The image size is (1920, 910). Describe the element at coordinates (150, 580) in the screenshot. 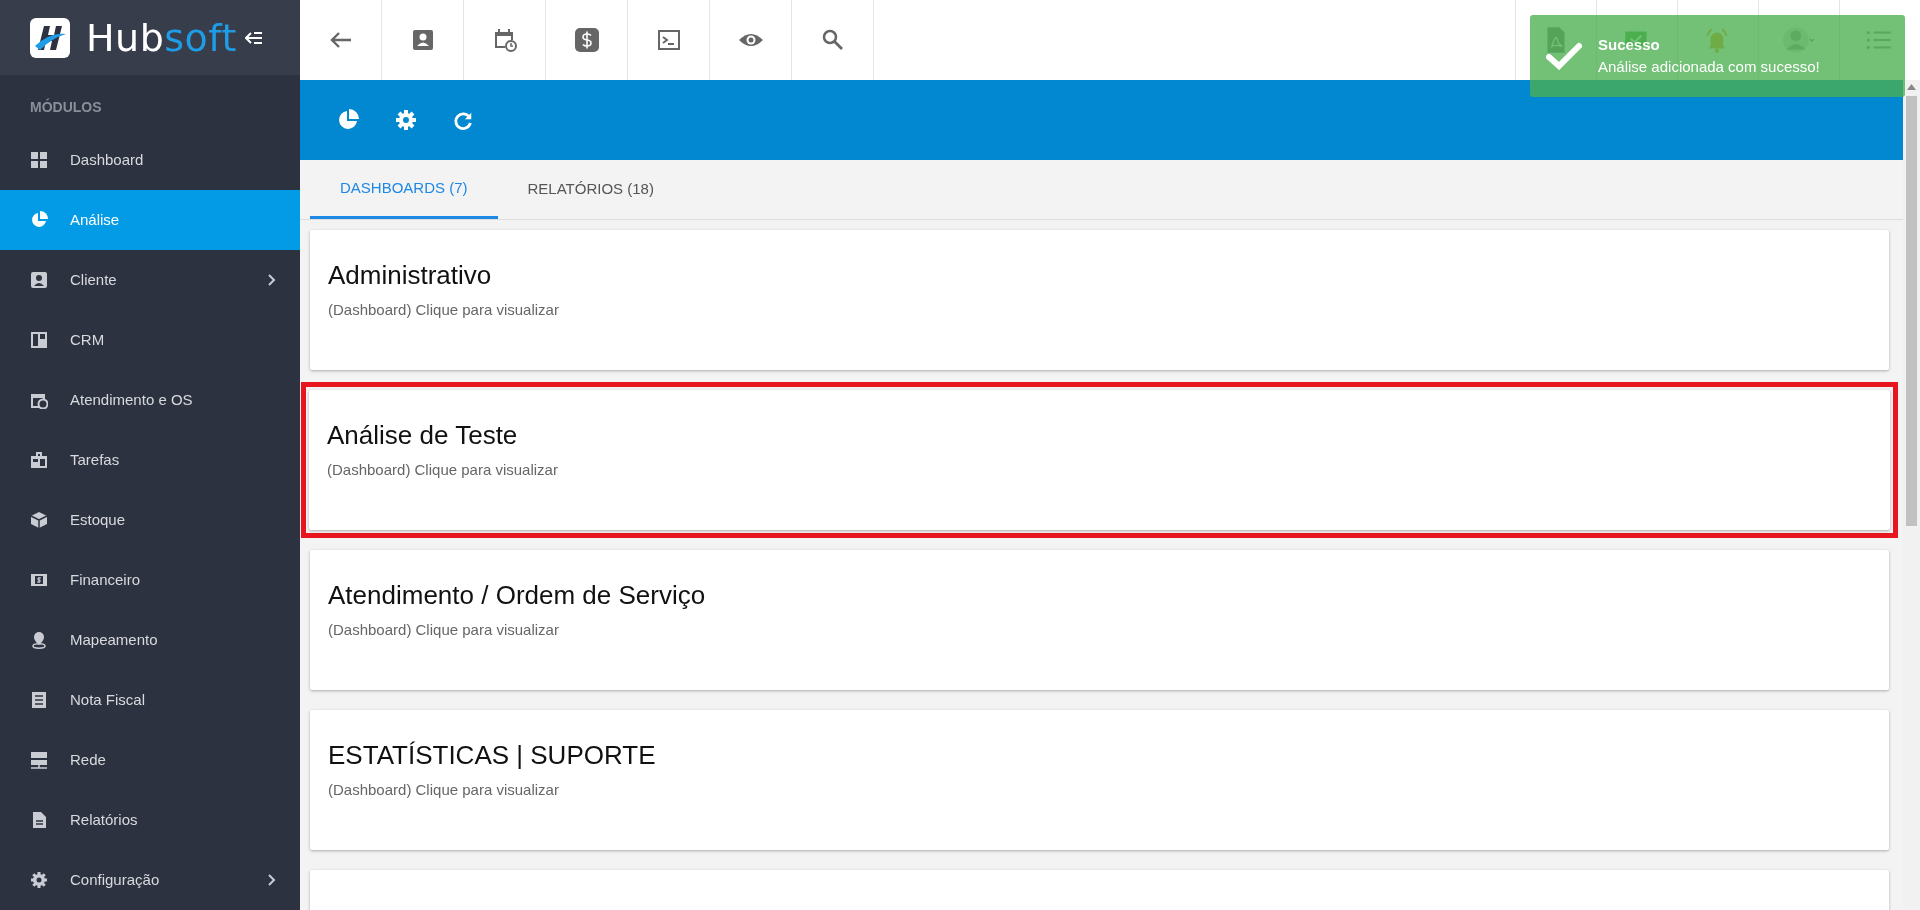

I see `sidebar-item: Financeiro` at that location.